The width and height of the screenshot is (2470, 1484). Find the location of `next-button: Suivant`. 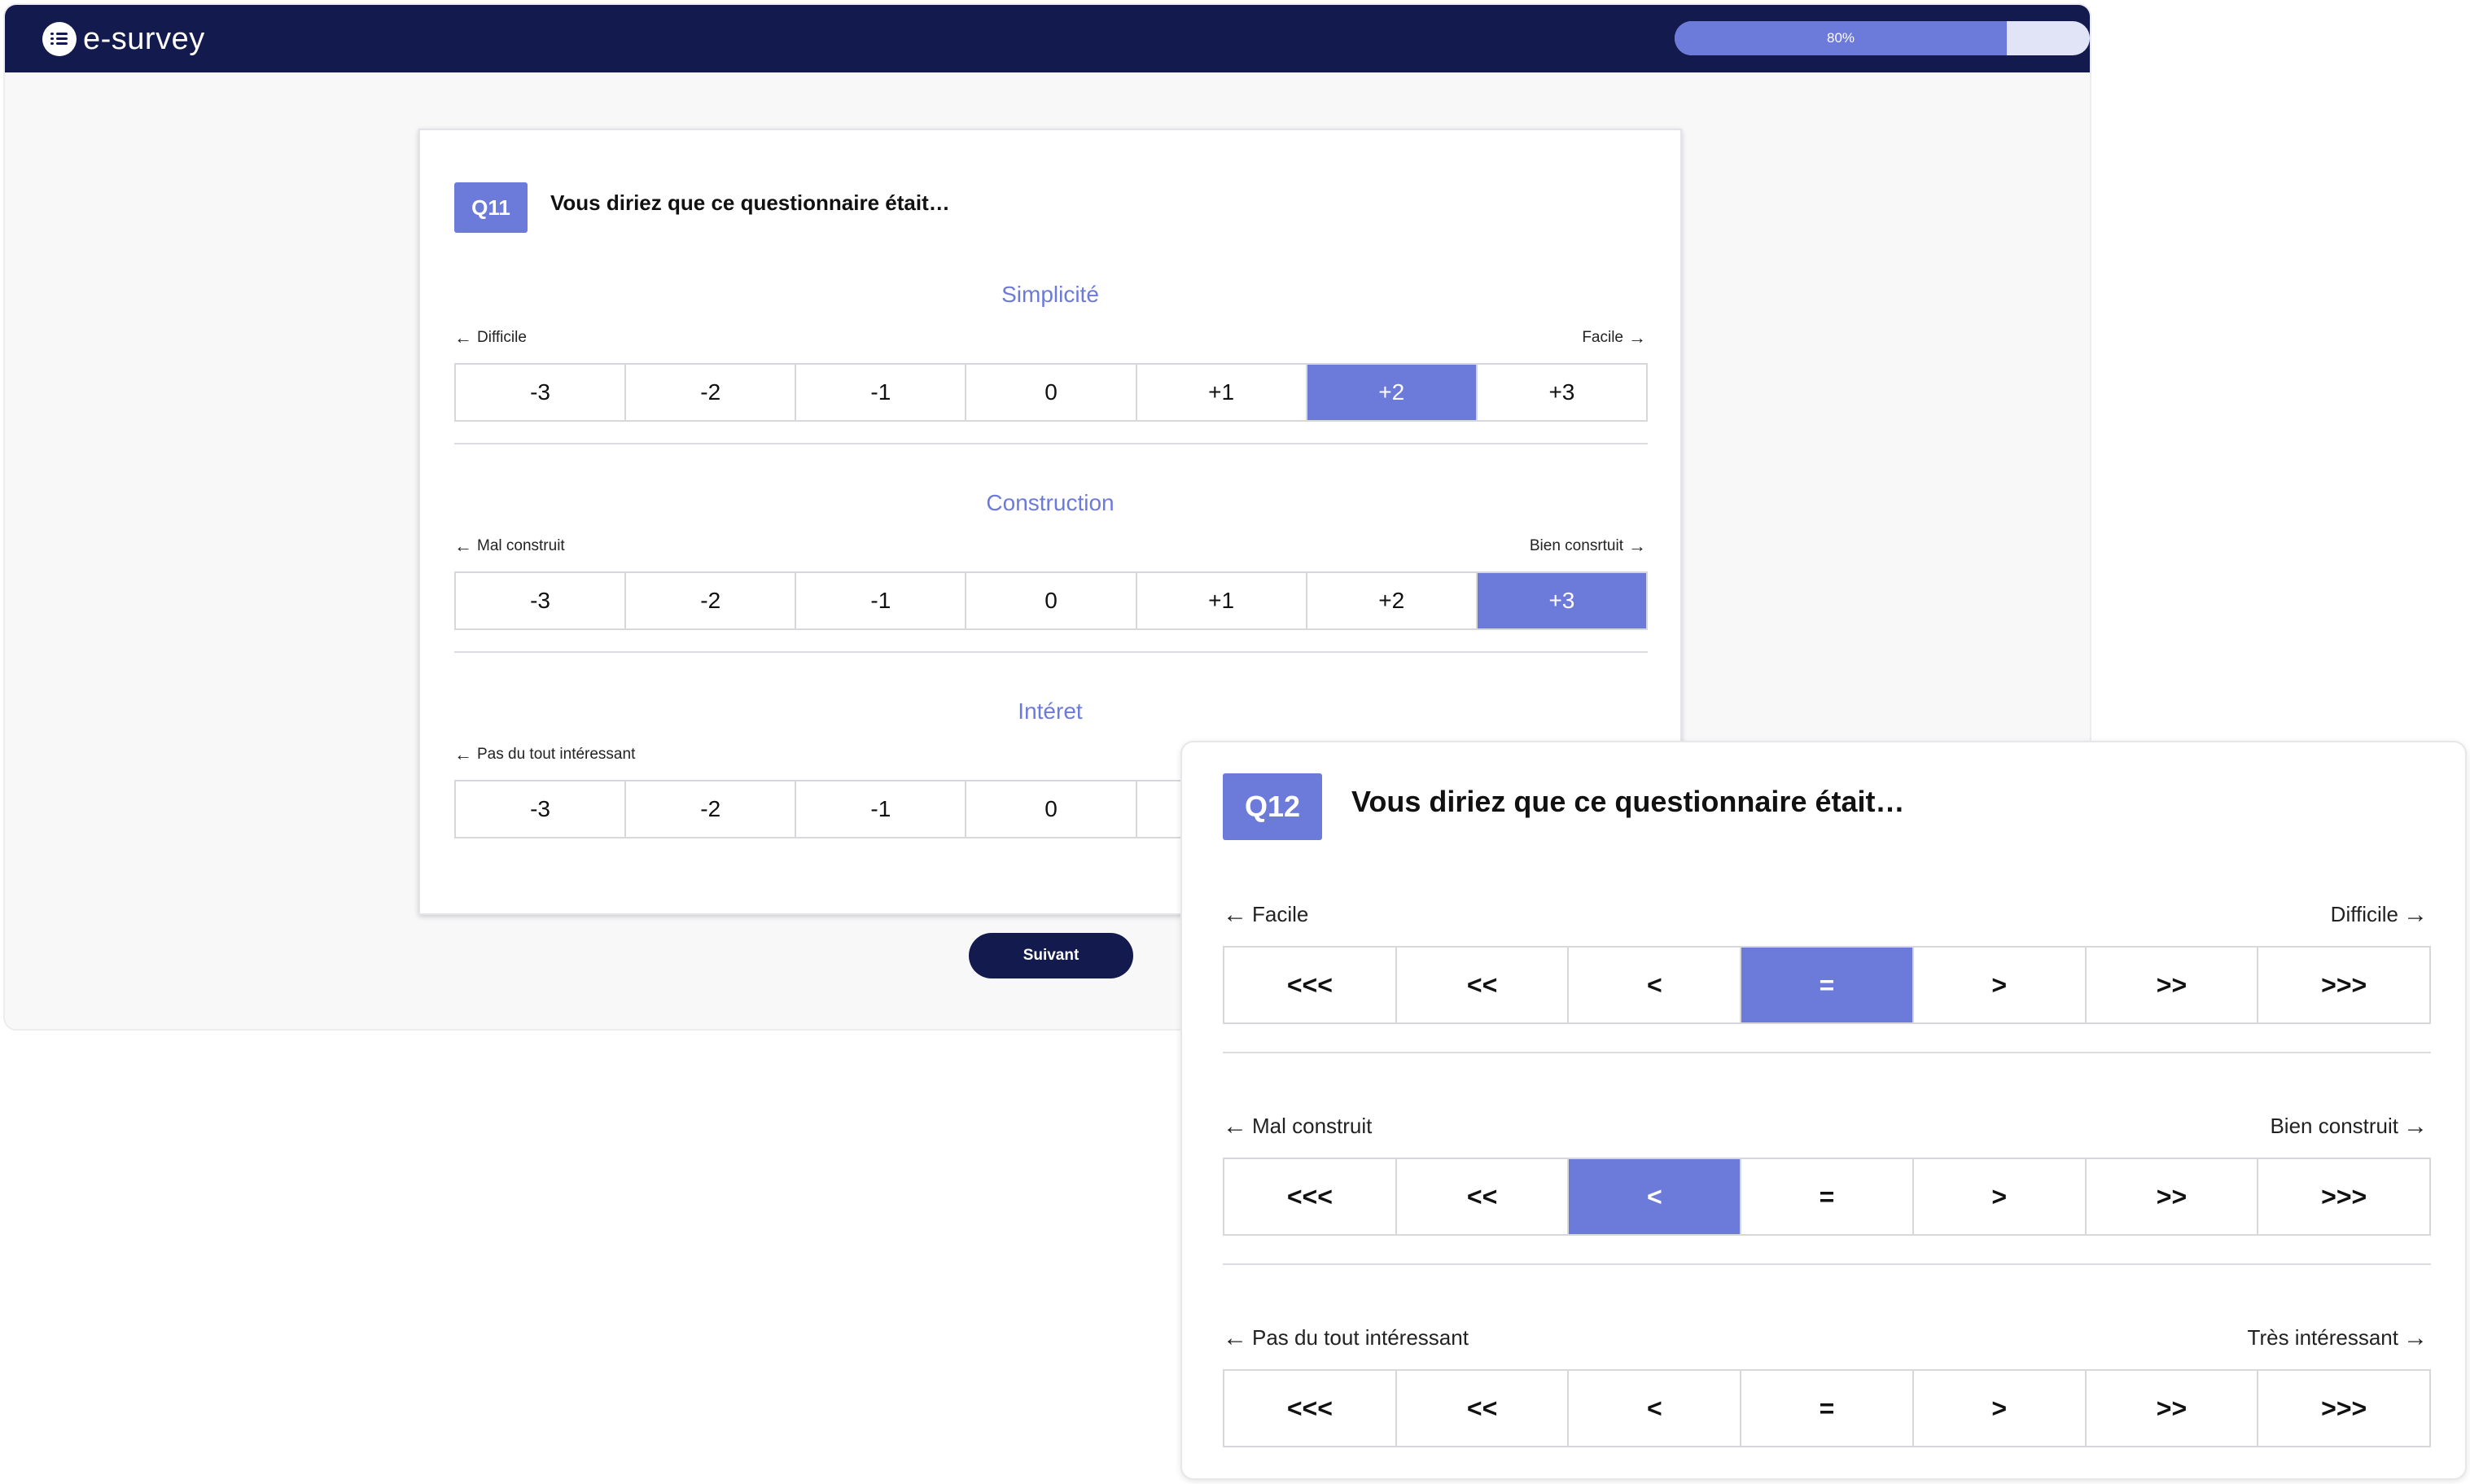

next-button: Suivant is located at coordinates (1051, 955).